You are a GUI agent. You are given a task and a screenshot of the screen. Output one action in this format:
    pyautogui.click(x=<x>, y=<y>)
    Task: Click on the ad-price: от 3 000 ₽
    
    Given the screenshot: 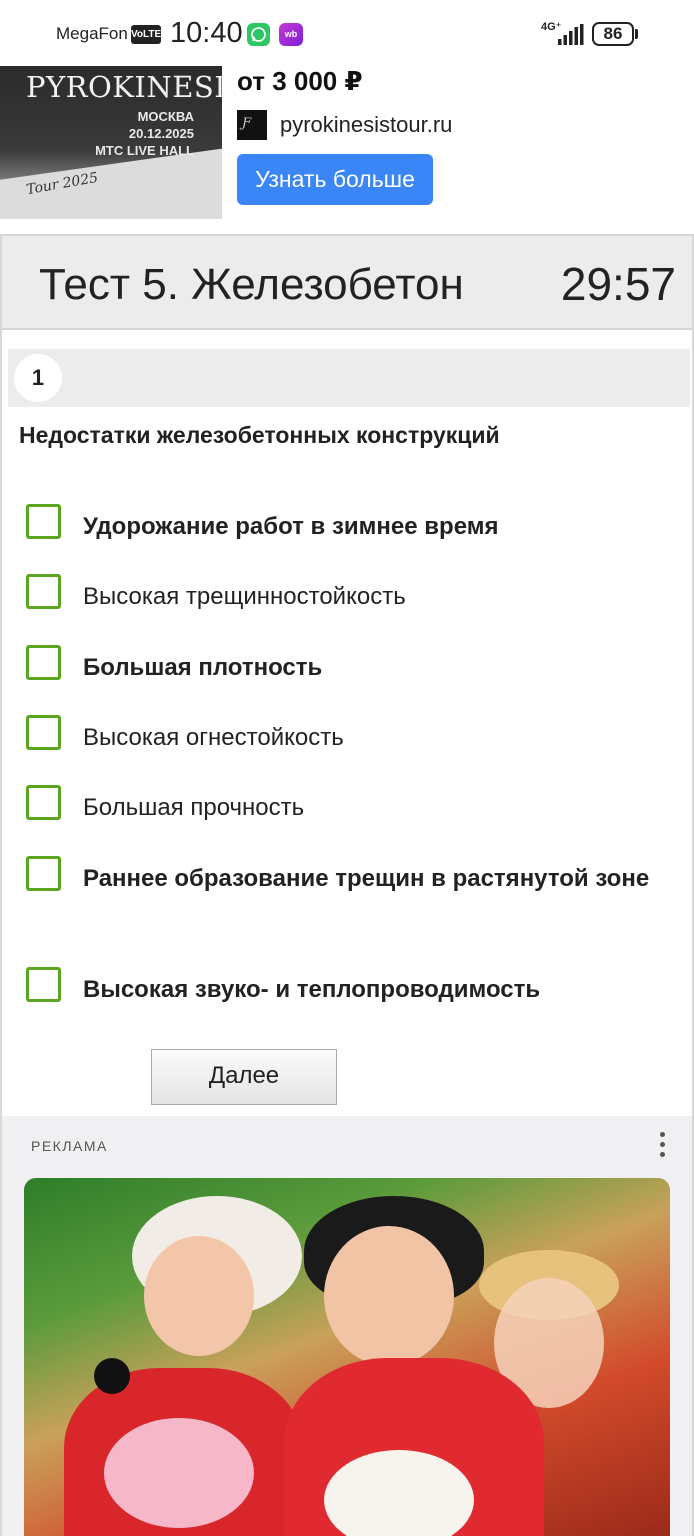 What is the action you would take?
    pyautogui.click(x=300, y=81)
    